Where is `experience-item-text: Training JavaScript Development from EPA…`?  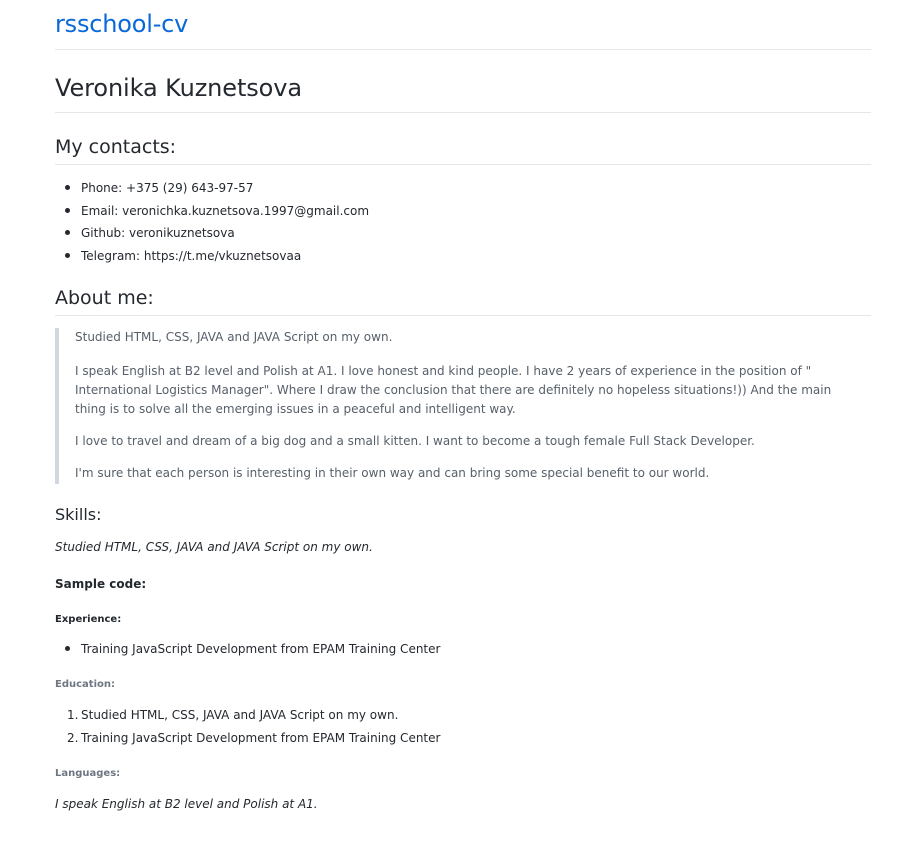
experience-item-text: Training JavaScript Development from EPA… is located at coordinates (261, 649).